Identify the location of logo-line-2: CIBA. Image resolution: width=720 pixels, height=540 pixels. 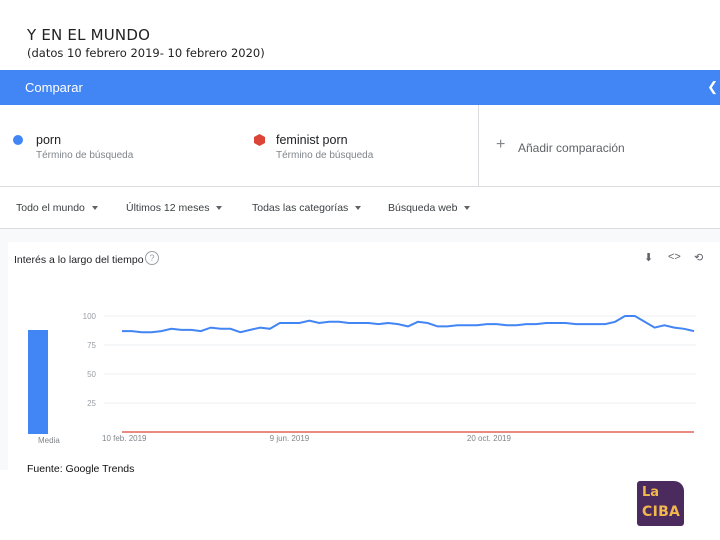
(661, 512).